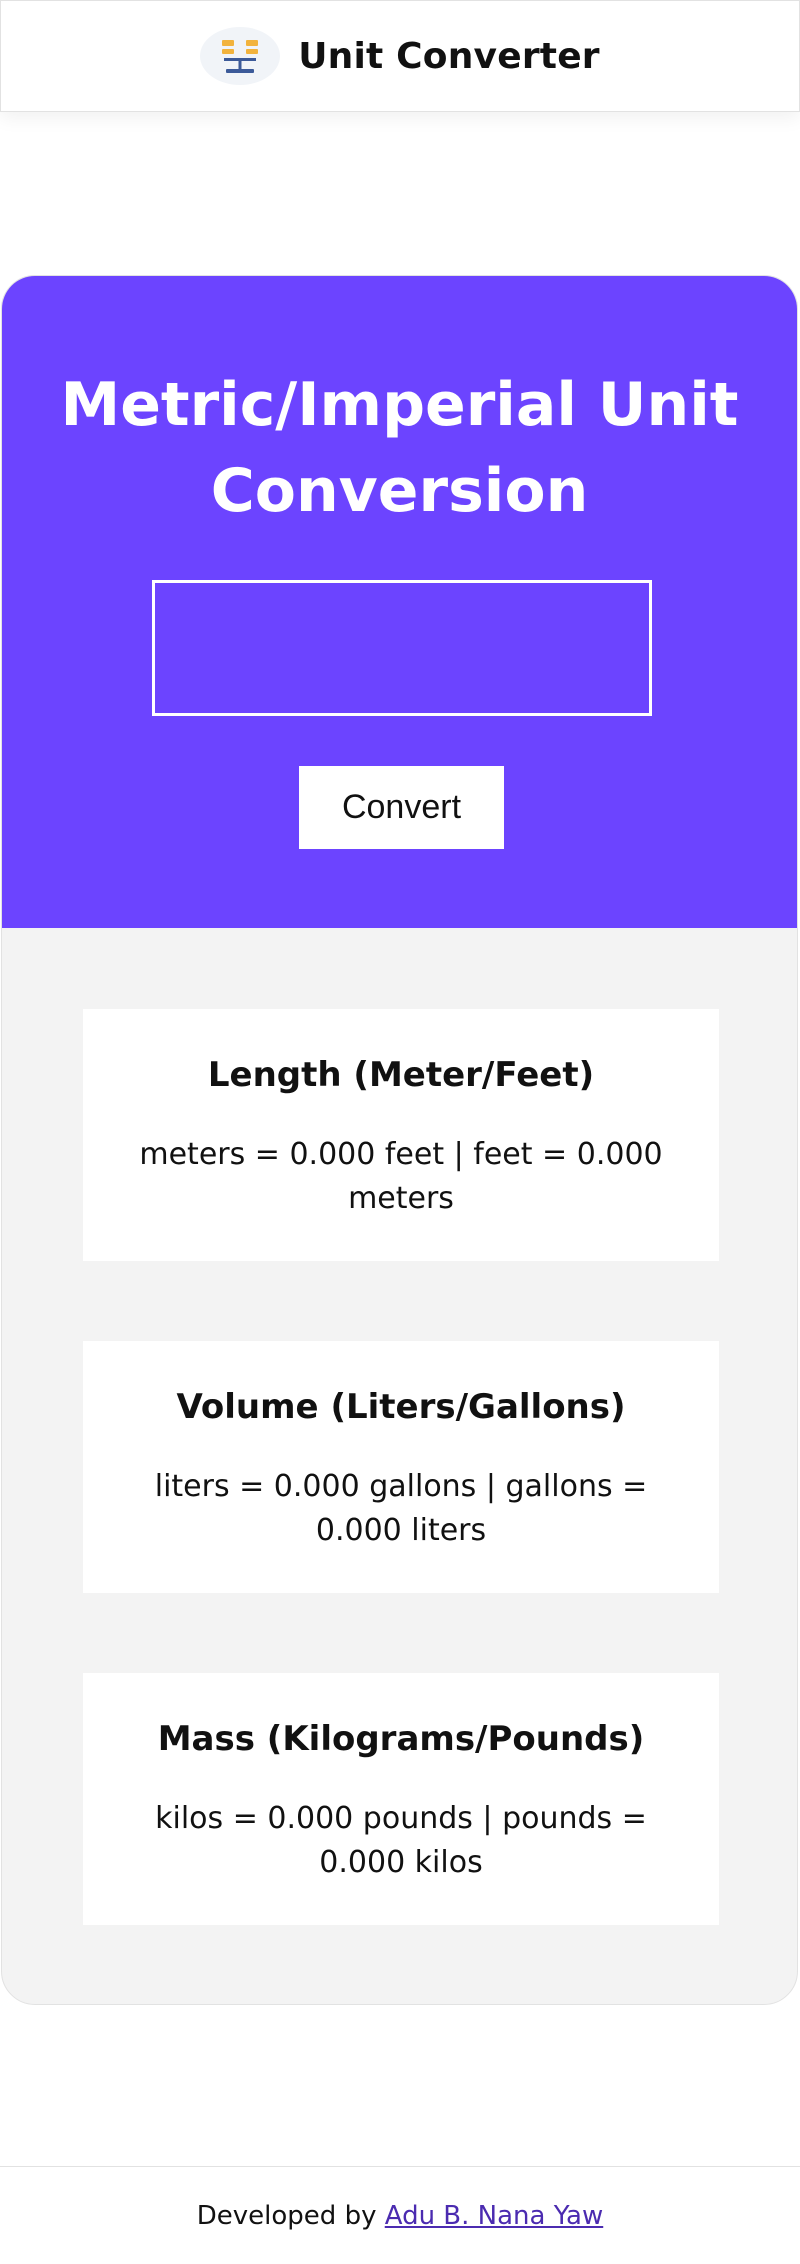 The image size is (800, 2264). What do you see at coordinates (399, 448) in the screenshot?
I see `hero-title: Metric/Imperial Unit Conversion` at bounding box center [399, 448].